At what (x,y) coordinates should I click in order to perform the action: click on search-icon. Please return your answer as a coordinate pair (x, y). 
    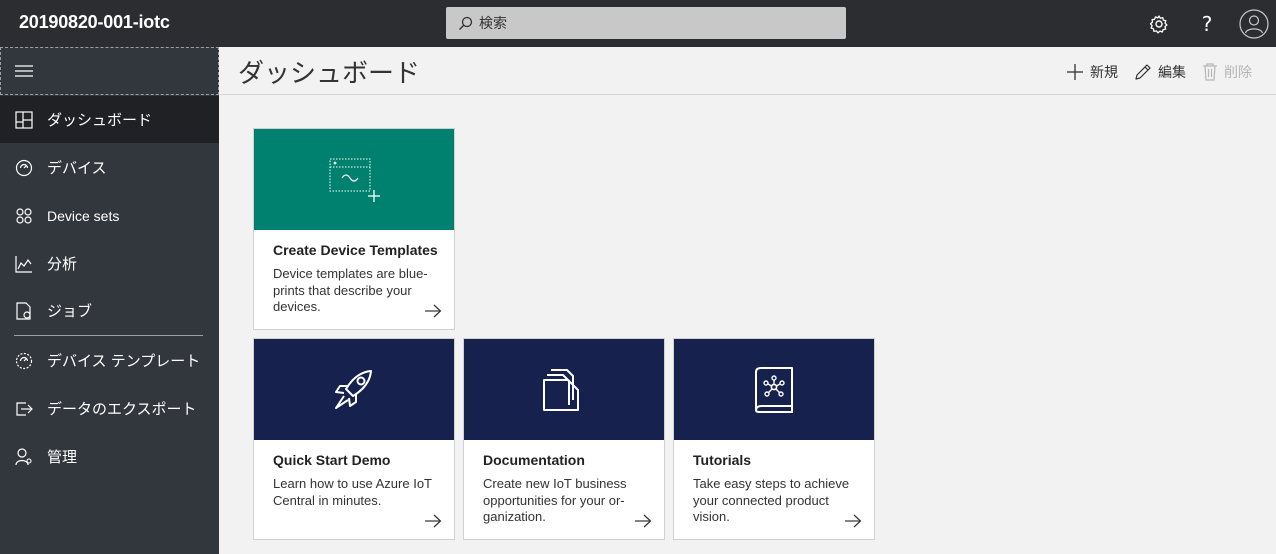
    Looking at the image, I should click on (466, 23).